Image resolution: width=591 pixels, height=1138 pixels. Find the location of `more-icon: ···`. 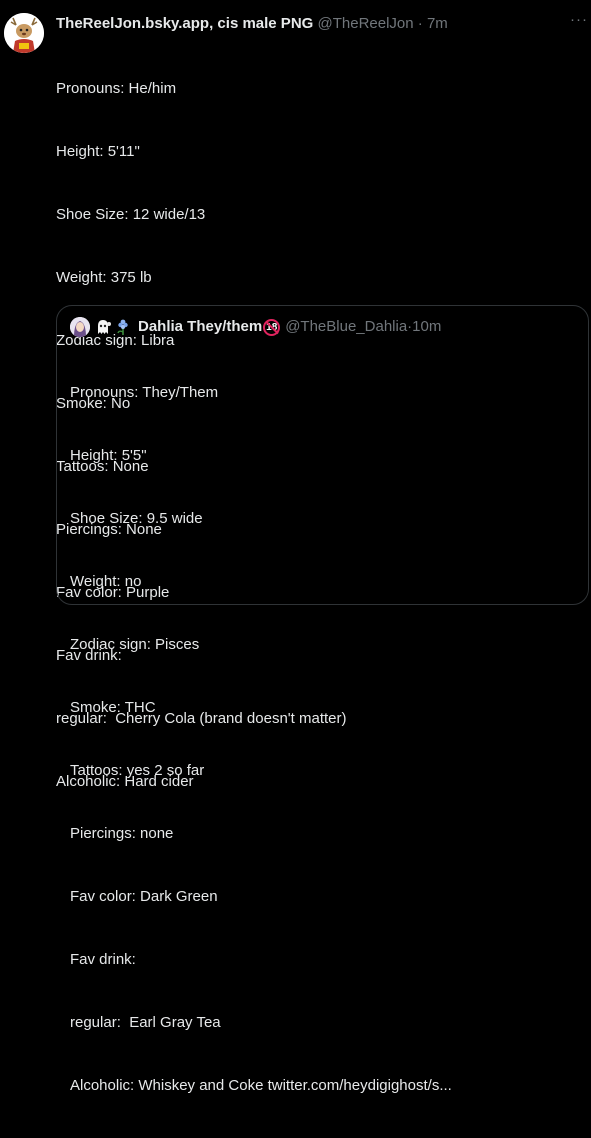

more-icon: ··· is located at coordinates (579, 22).